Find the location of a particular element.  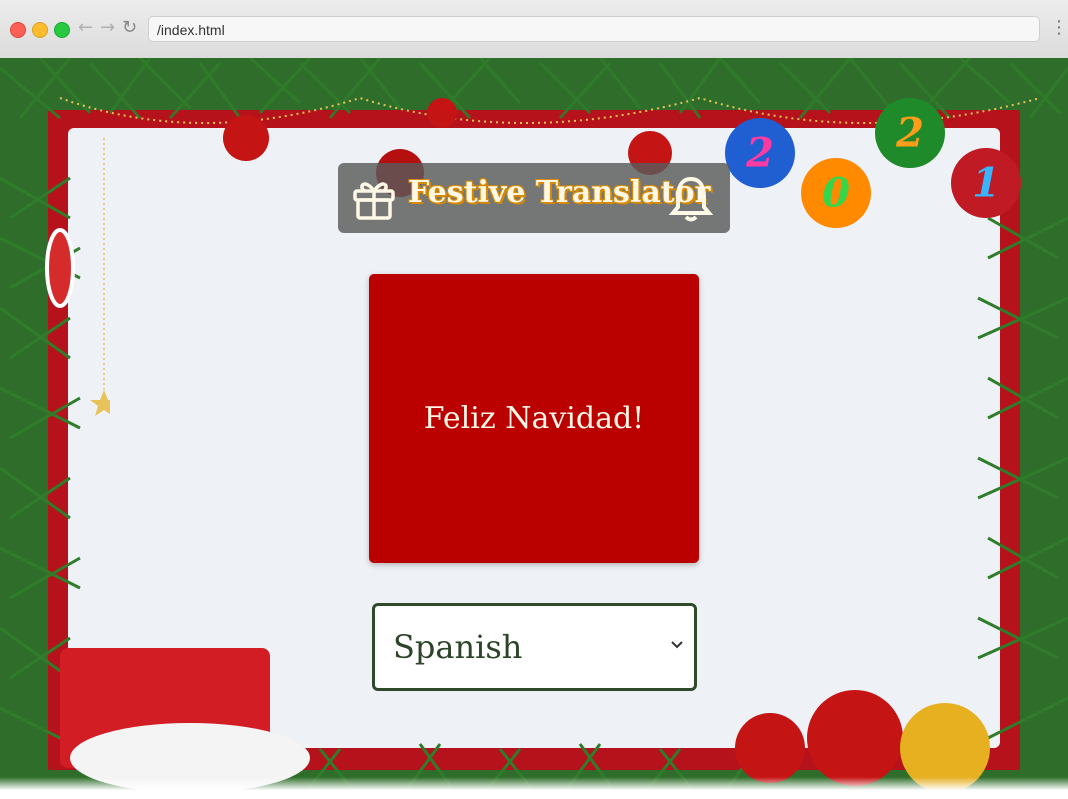

close-window-button is located at coordinates (18, 30).